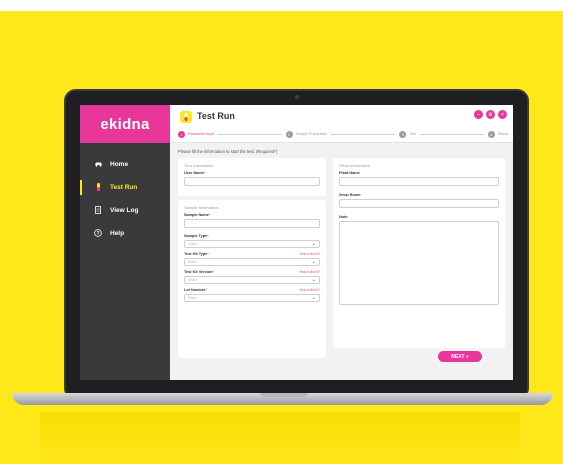 This screenshot has width=563, height=464. I want to click on sample-name-input, so click(252, 223).